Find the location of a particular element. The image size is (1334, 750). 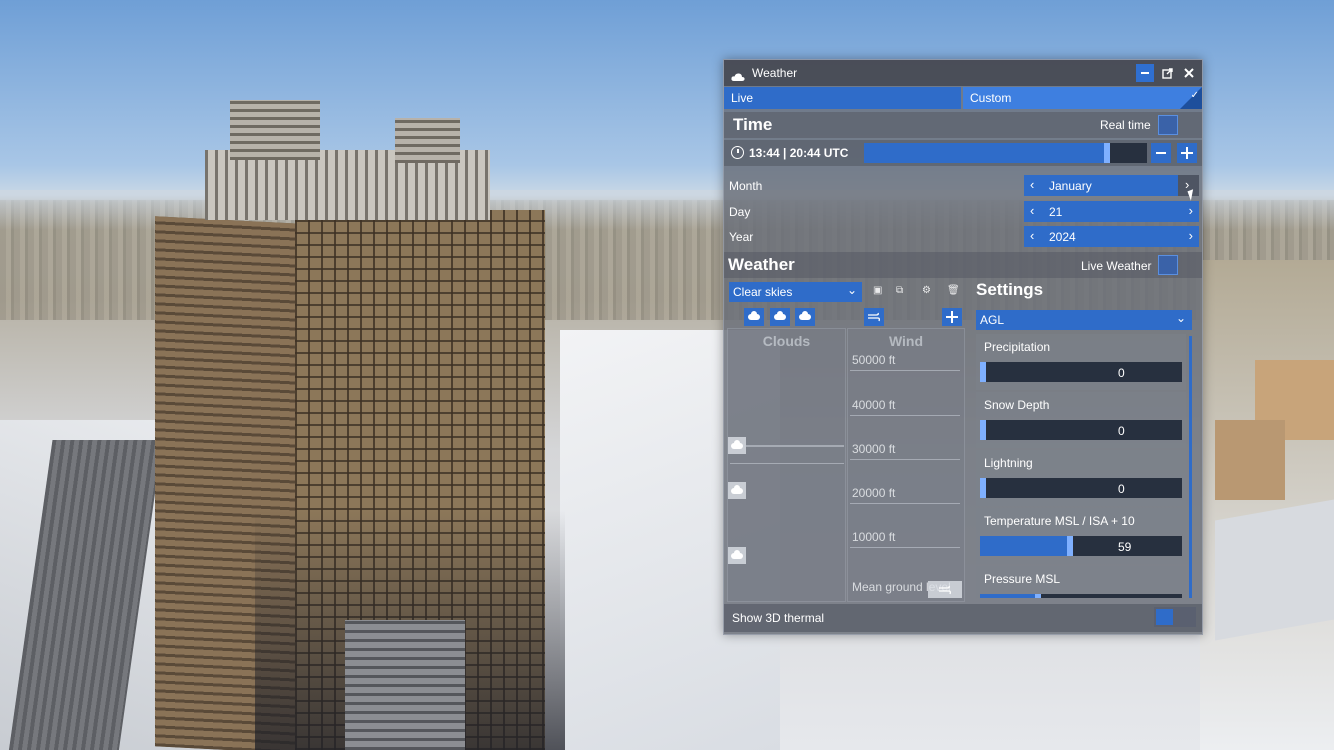

time-increase-button is located at coordinates (1187, 153).